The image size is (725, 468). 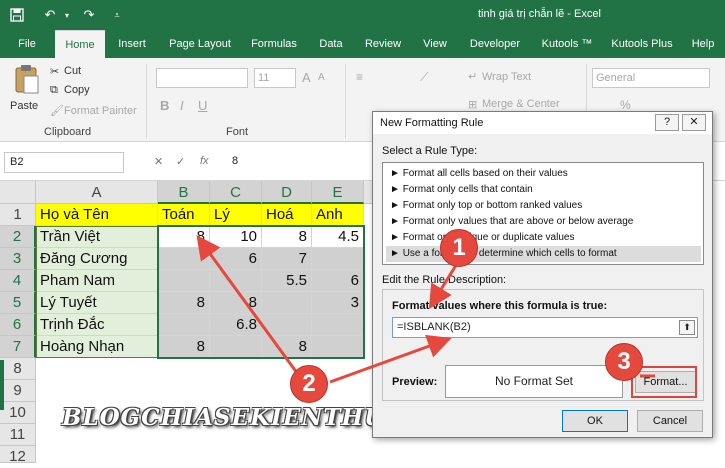 I want to click on cell-b2: 8, so click(x=184, y=237).